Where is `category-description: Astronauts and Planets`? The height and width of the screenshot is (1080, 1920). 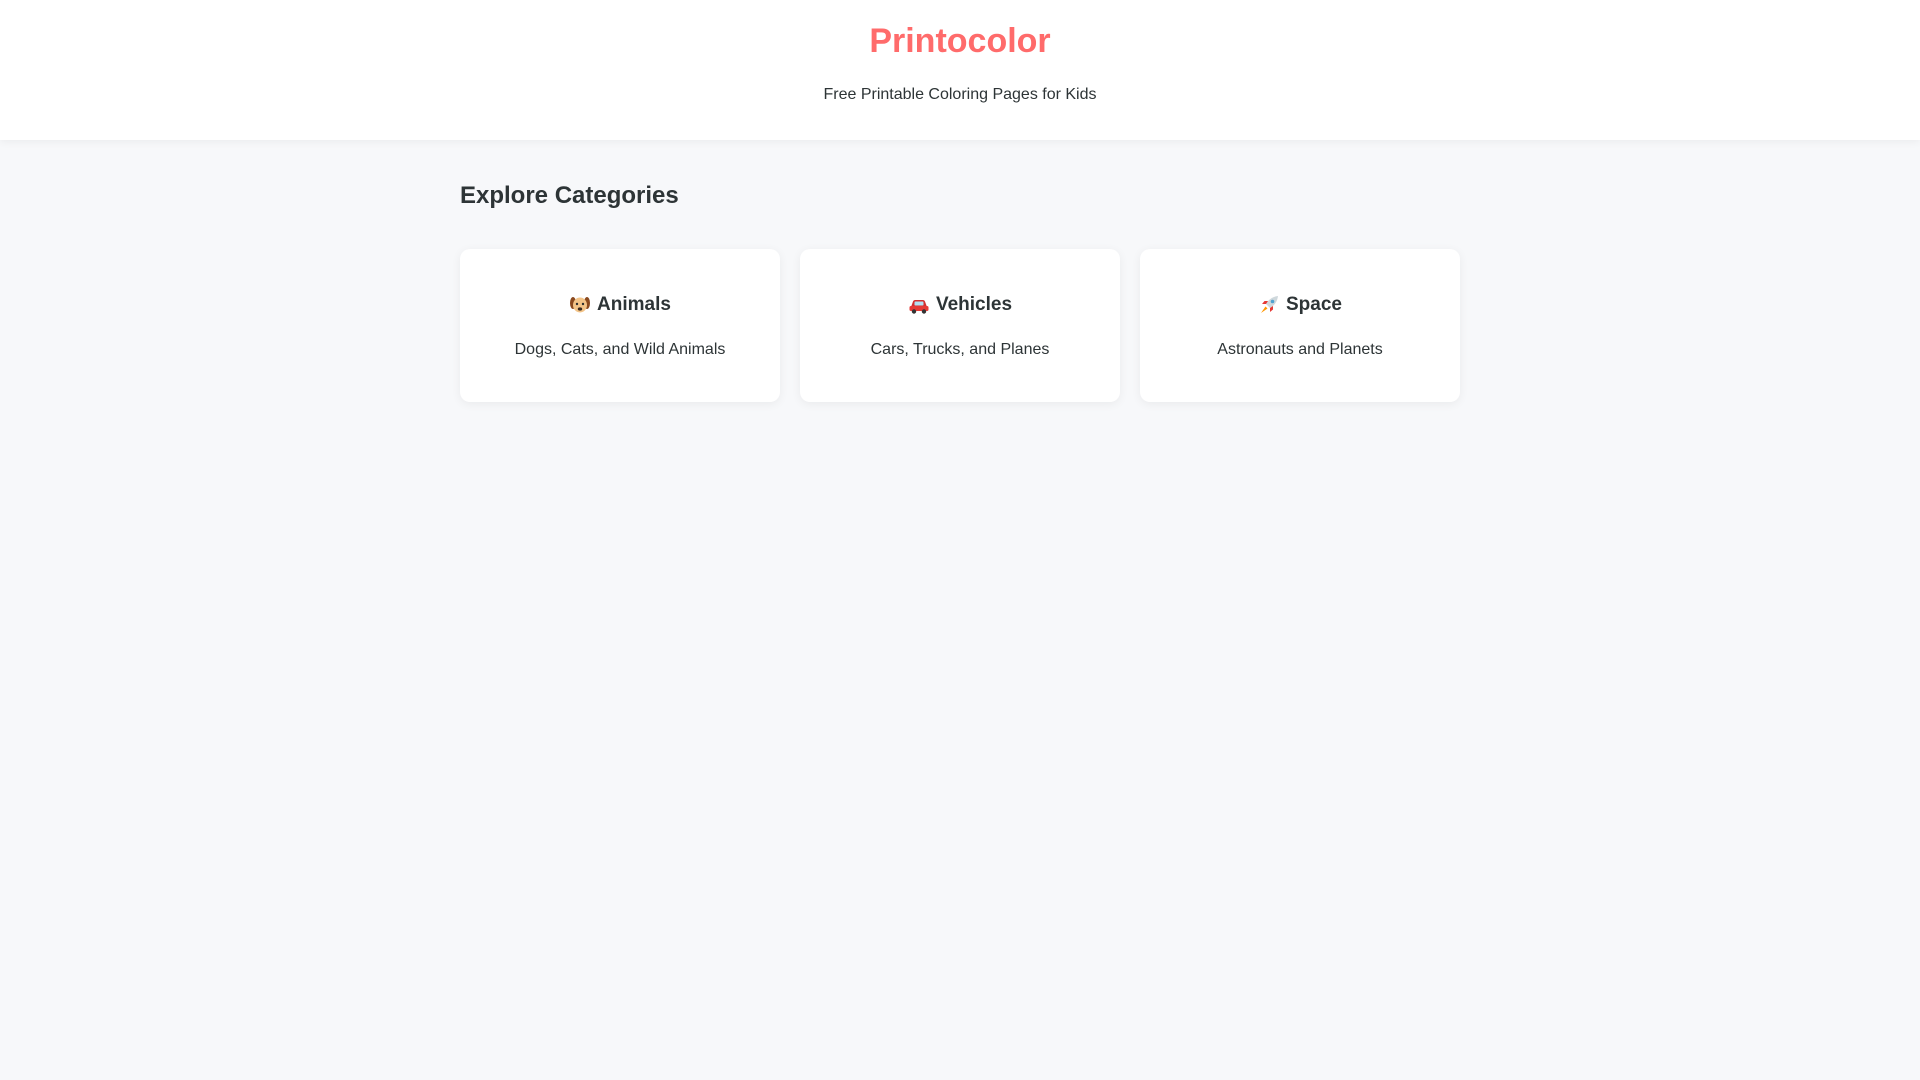 category-description: Astronauts and Planets is located at coordinates (1300, 349).